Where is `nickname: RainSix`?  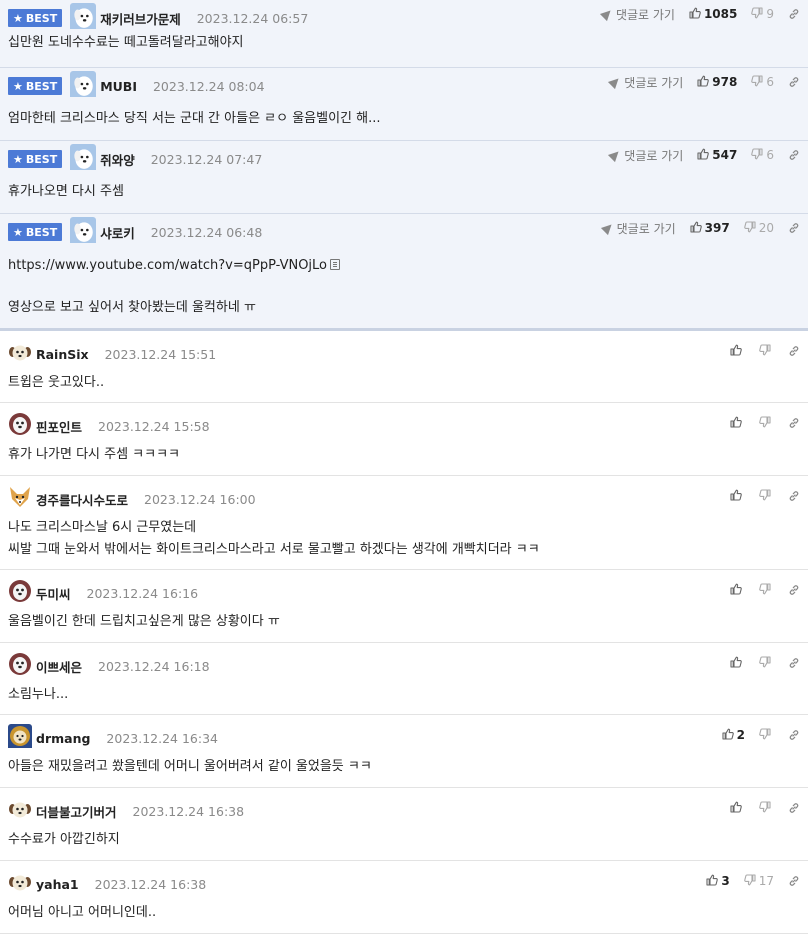
nickname: RainSix is located at coordinates (62, 354).